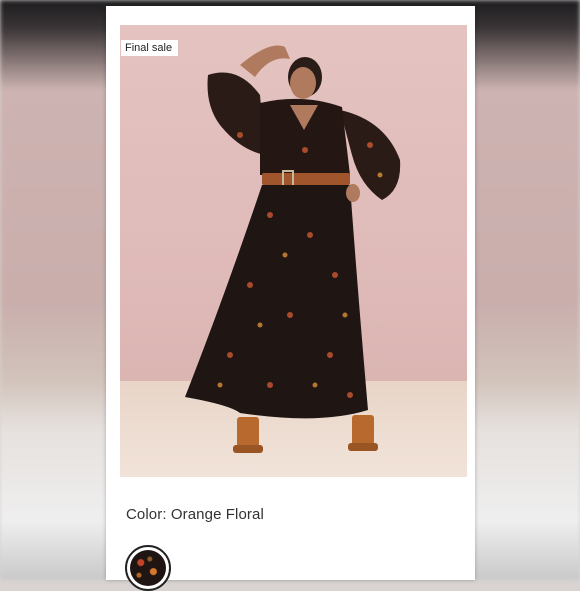 The height and width of the screenshot is (591, 580). I want to click on color-label: Color: Orange Floral, so click(195, 514).